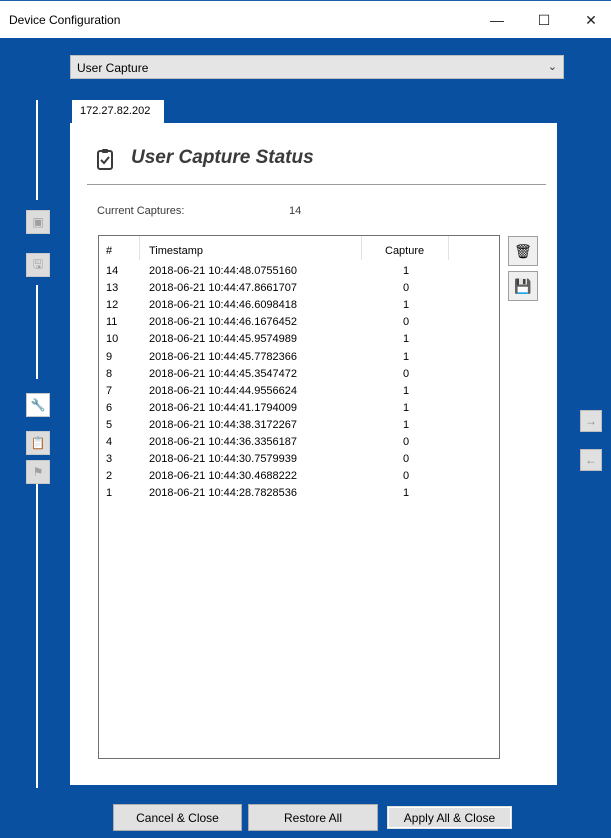  What do you see at coordinates (405, 251) in the screenshot?
I see `header-capture: Capture` at bounding box center [405, 251].